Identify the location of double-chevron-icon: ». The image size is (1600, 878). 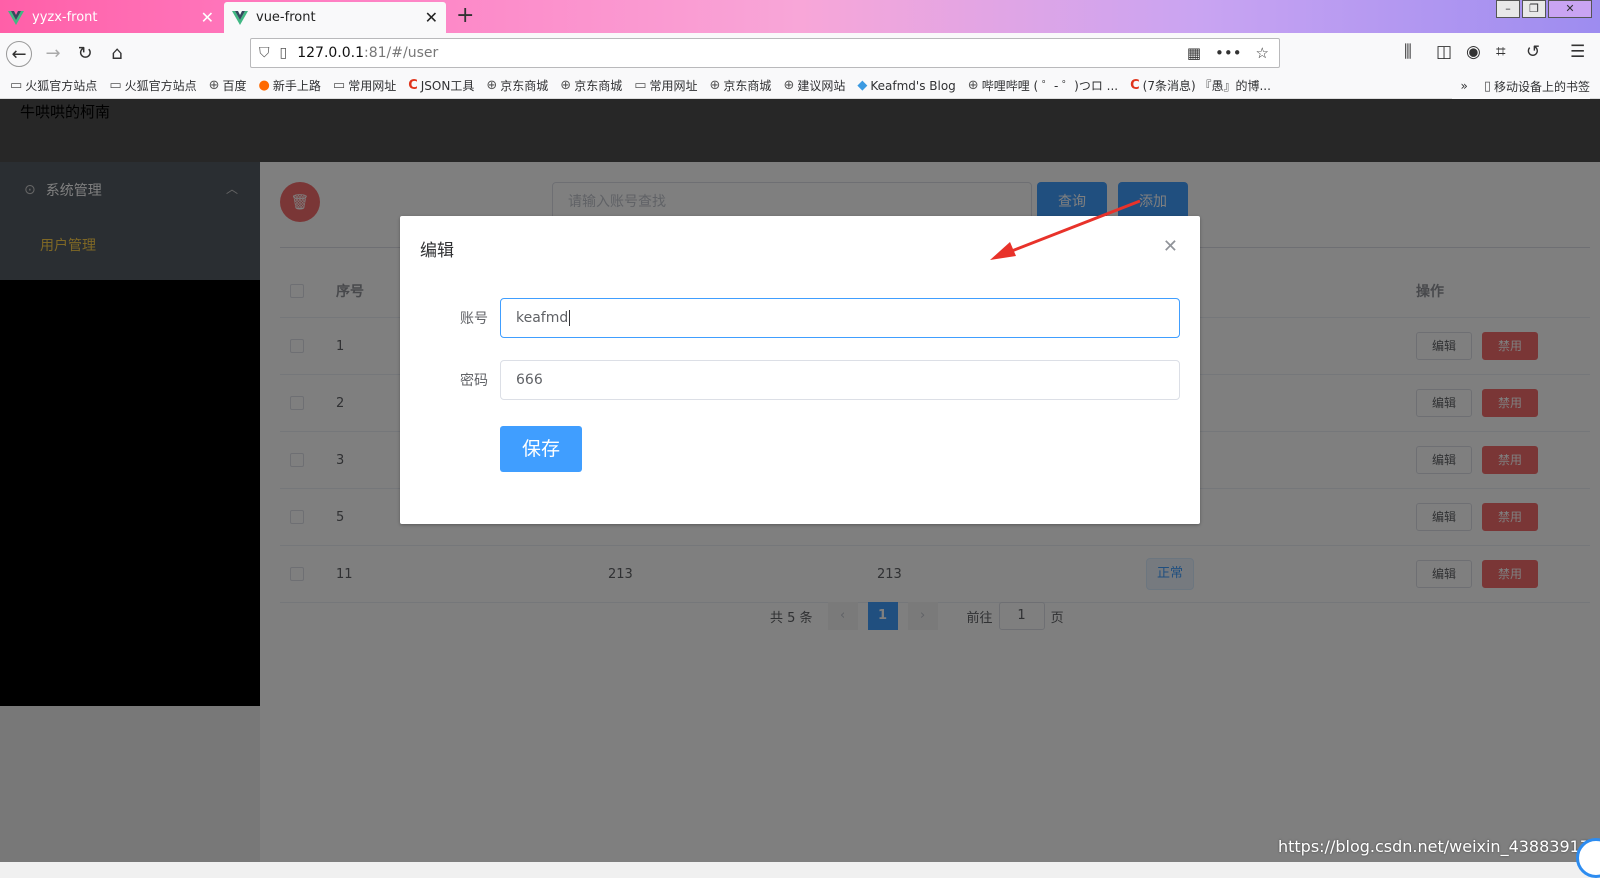
(1463, 86).